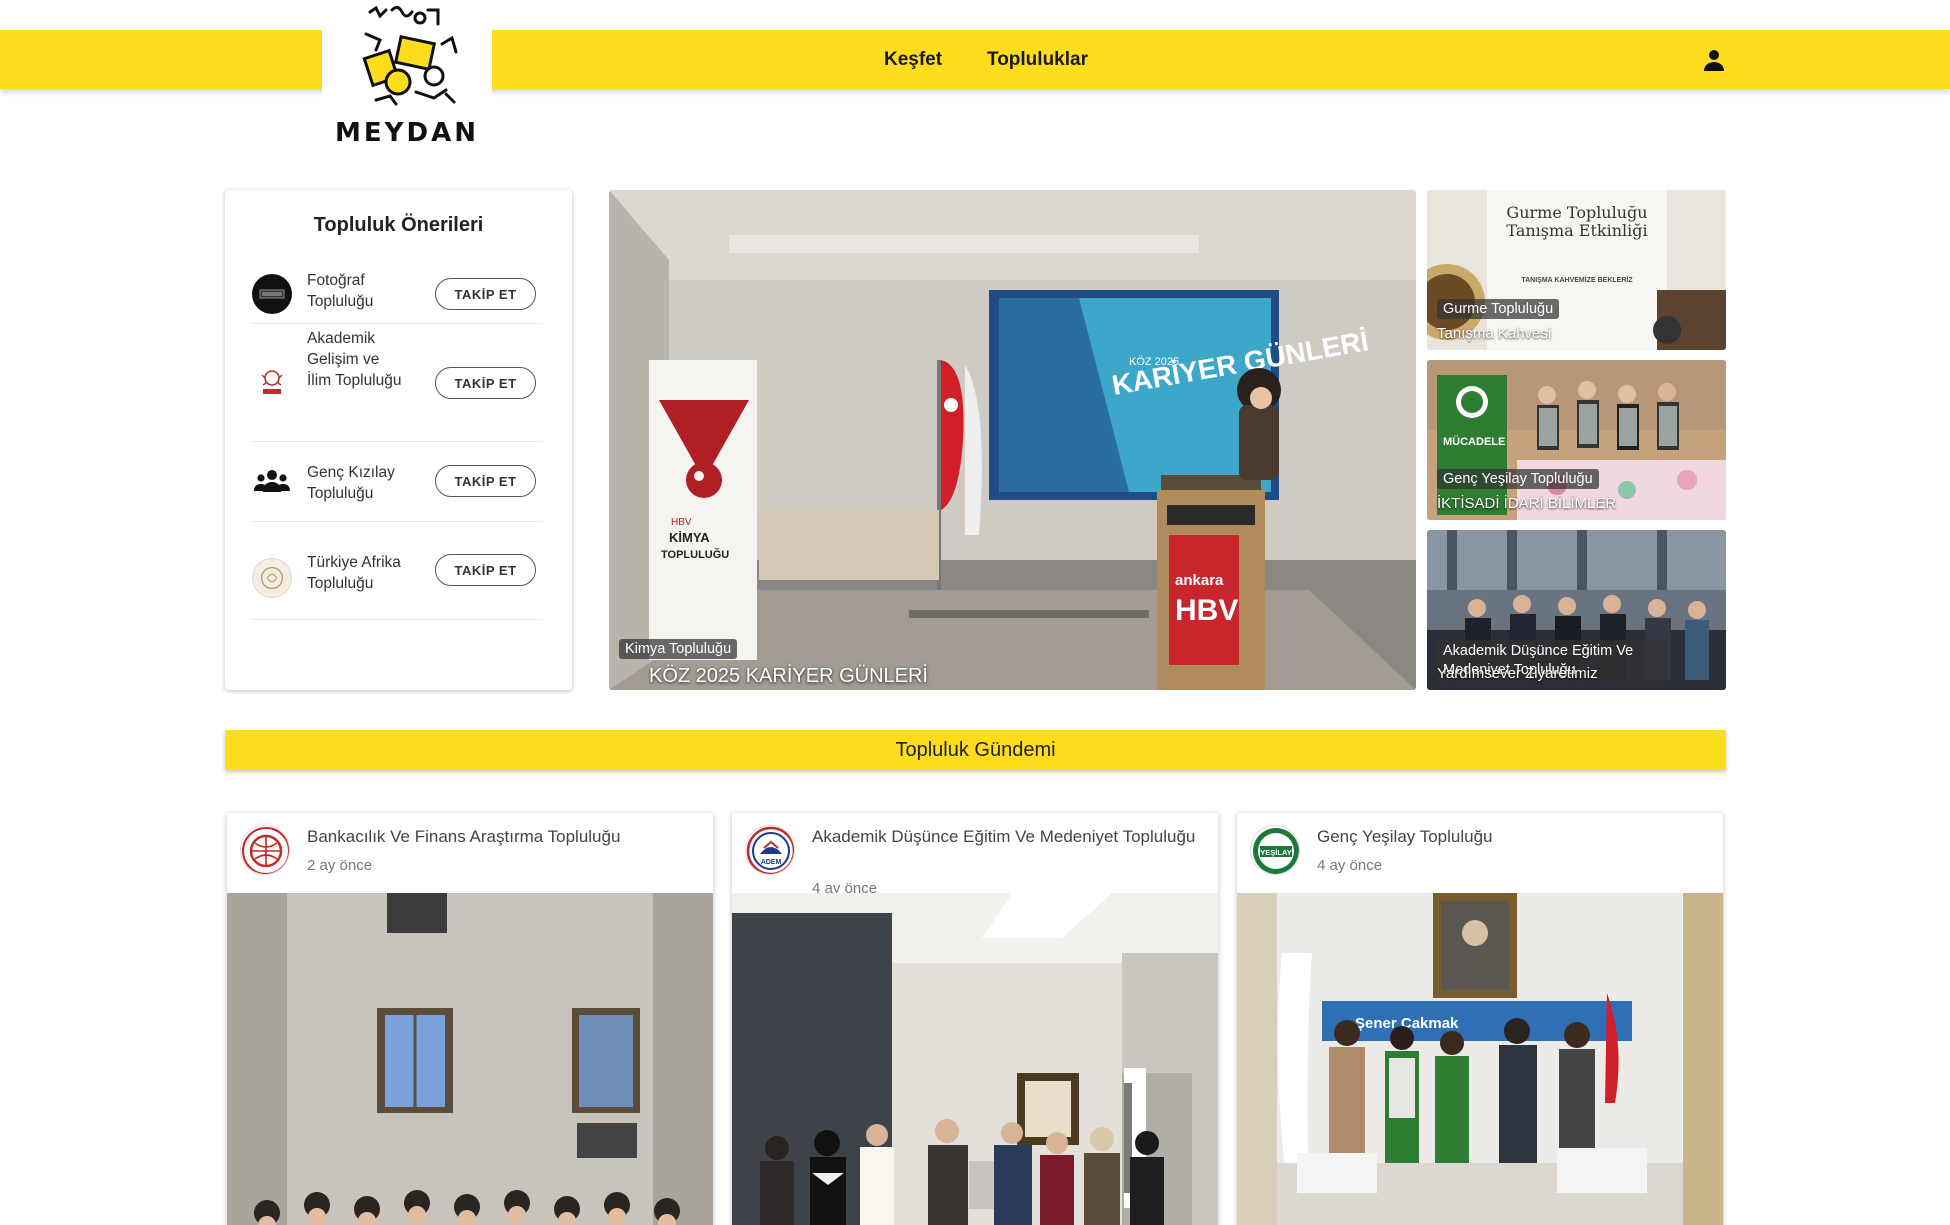 This screenshot has height=1225, width=1950. Describe the element at coordinates (398, 225) in the screenshot. I see `suggestions-title: Topluluk Önerileri` at that location.